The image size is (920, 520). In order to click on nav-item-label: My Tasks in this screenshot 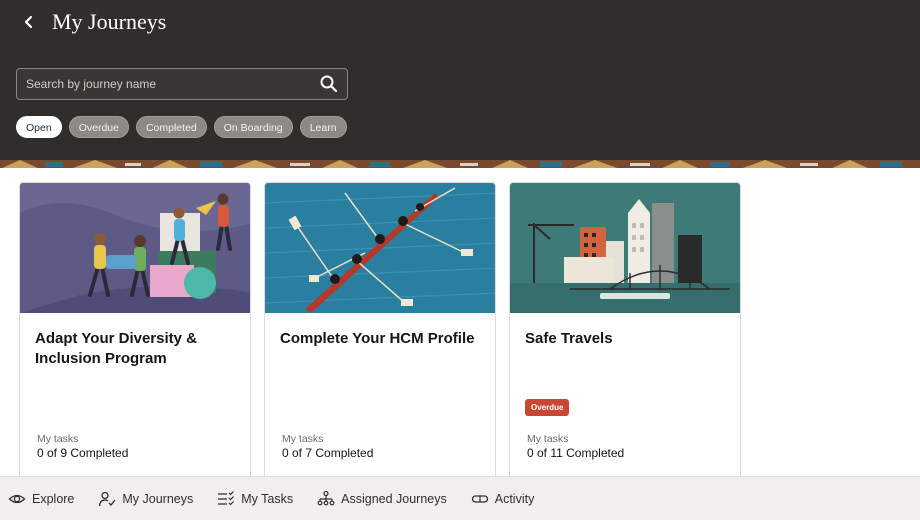, I will do `click(267, 498)`.